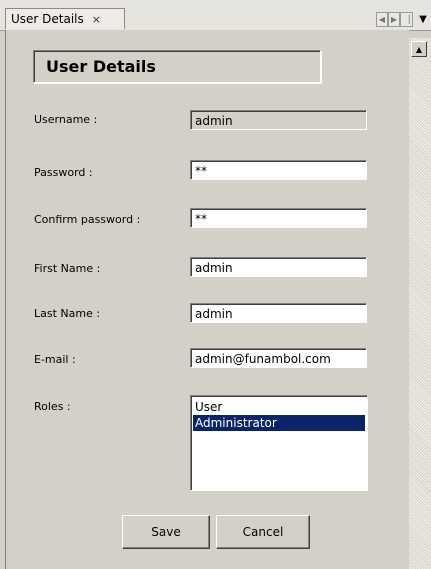 Image resolution: width=431 pixels, height=569 pixels. Describe the element at coordinates (101, 66) in the screenshot. I see `page-title: User Details` at that location.